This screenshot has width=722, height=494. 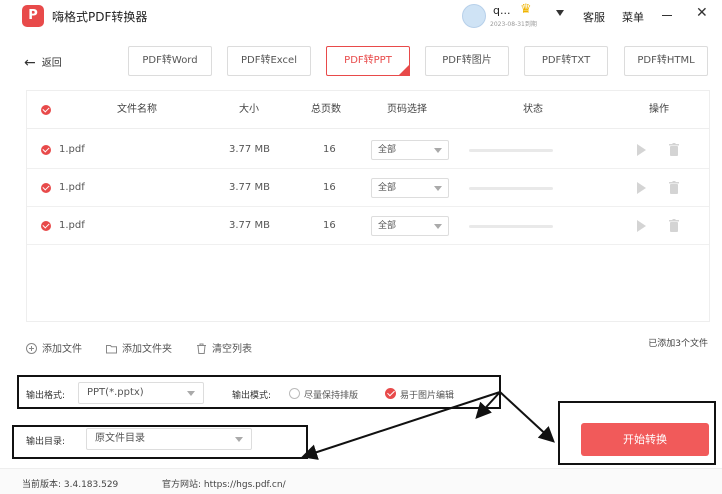 What do you see at coordinates (407, 109) in the screenshot?
I see `header-page-select: 页码选择` at bounding box center [407, 109].